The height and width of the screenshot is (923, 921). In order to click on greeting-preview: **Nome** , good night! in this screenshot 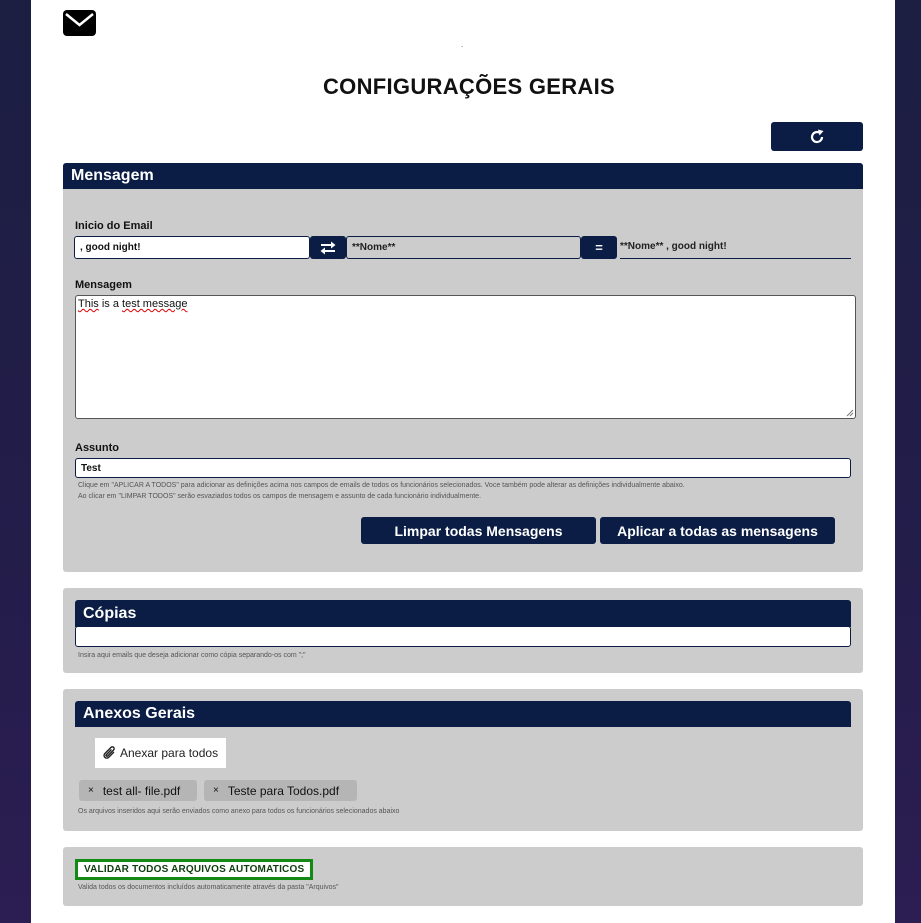, I will do `click(735, 250)`.